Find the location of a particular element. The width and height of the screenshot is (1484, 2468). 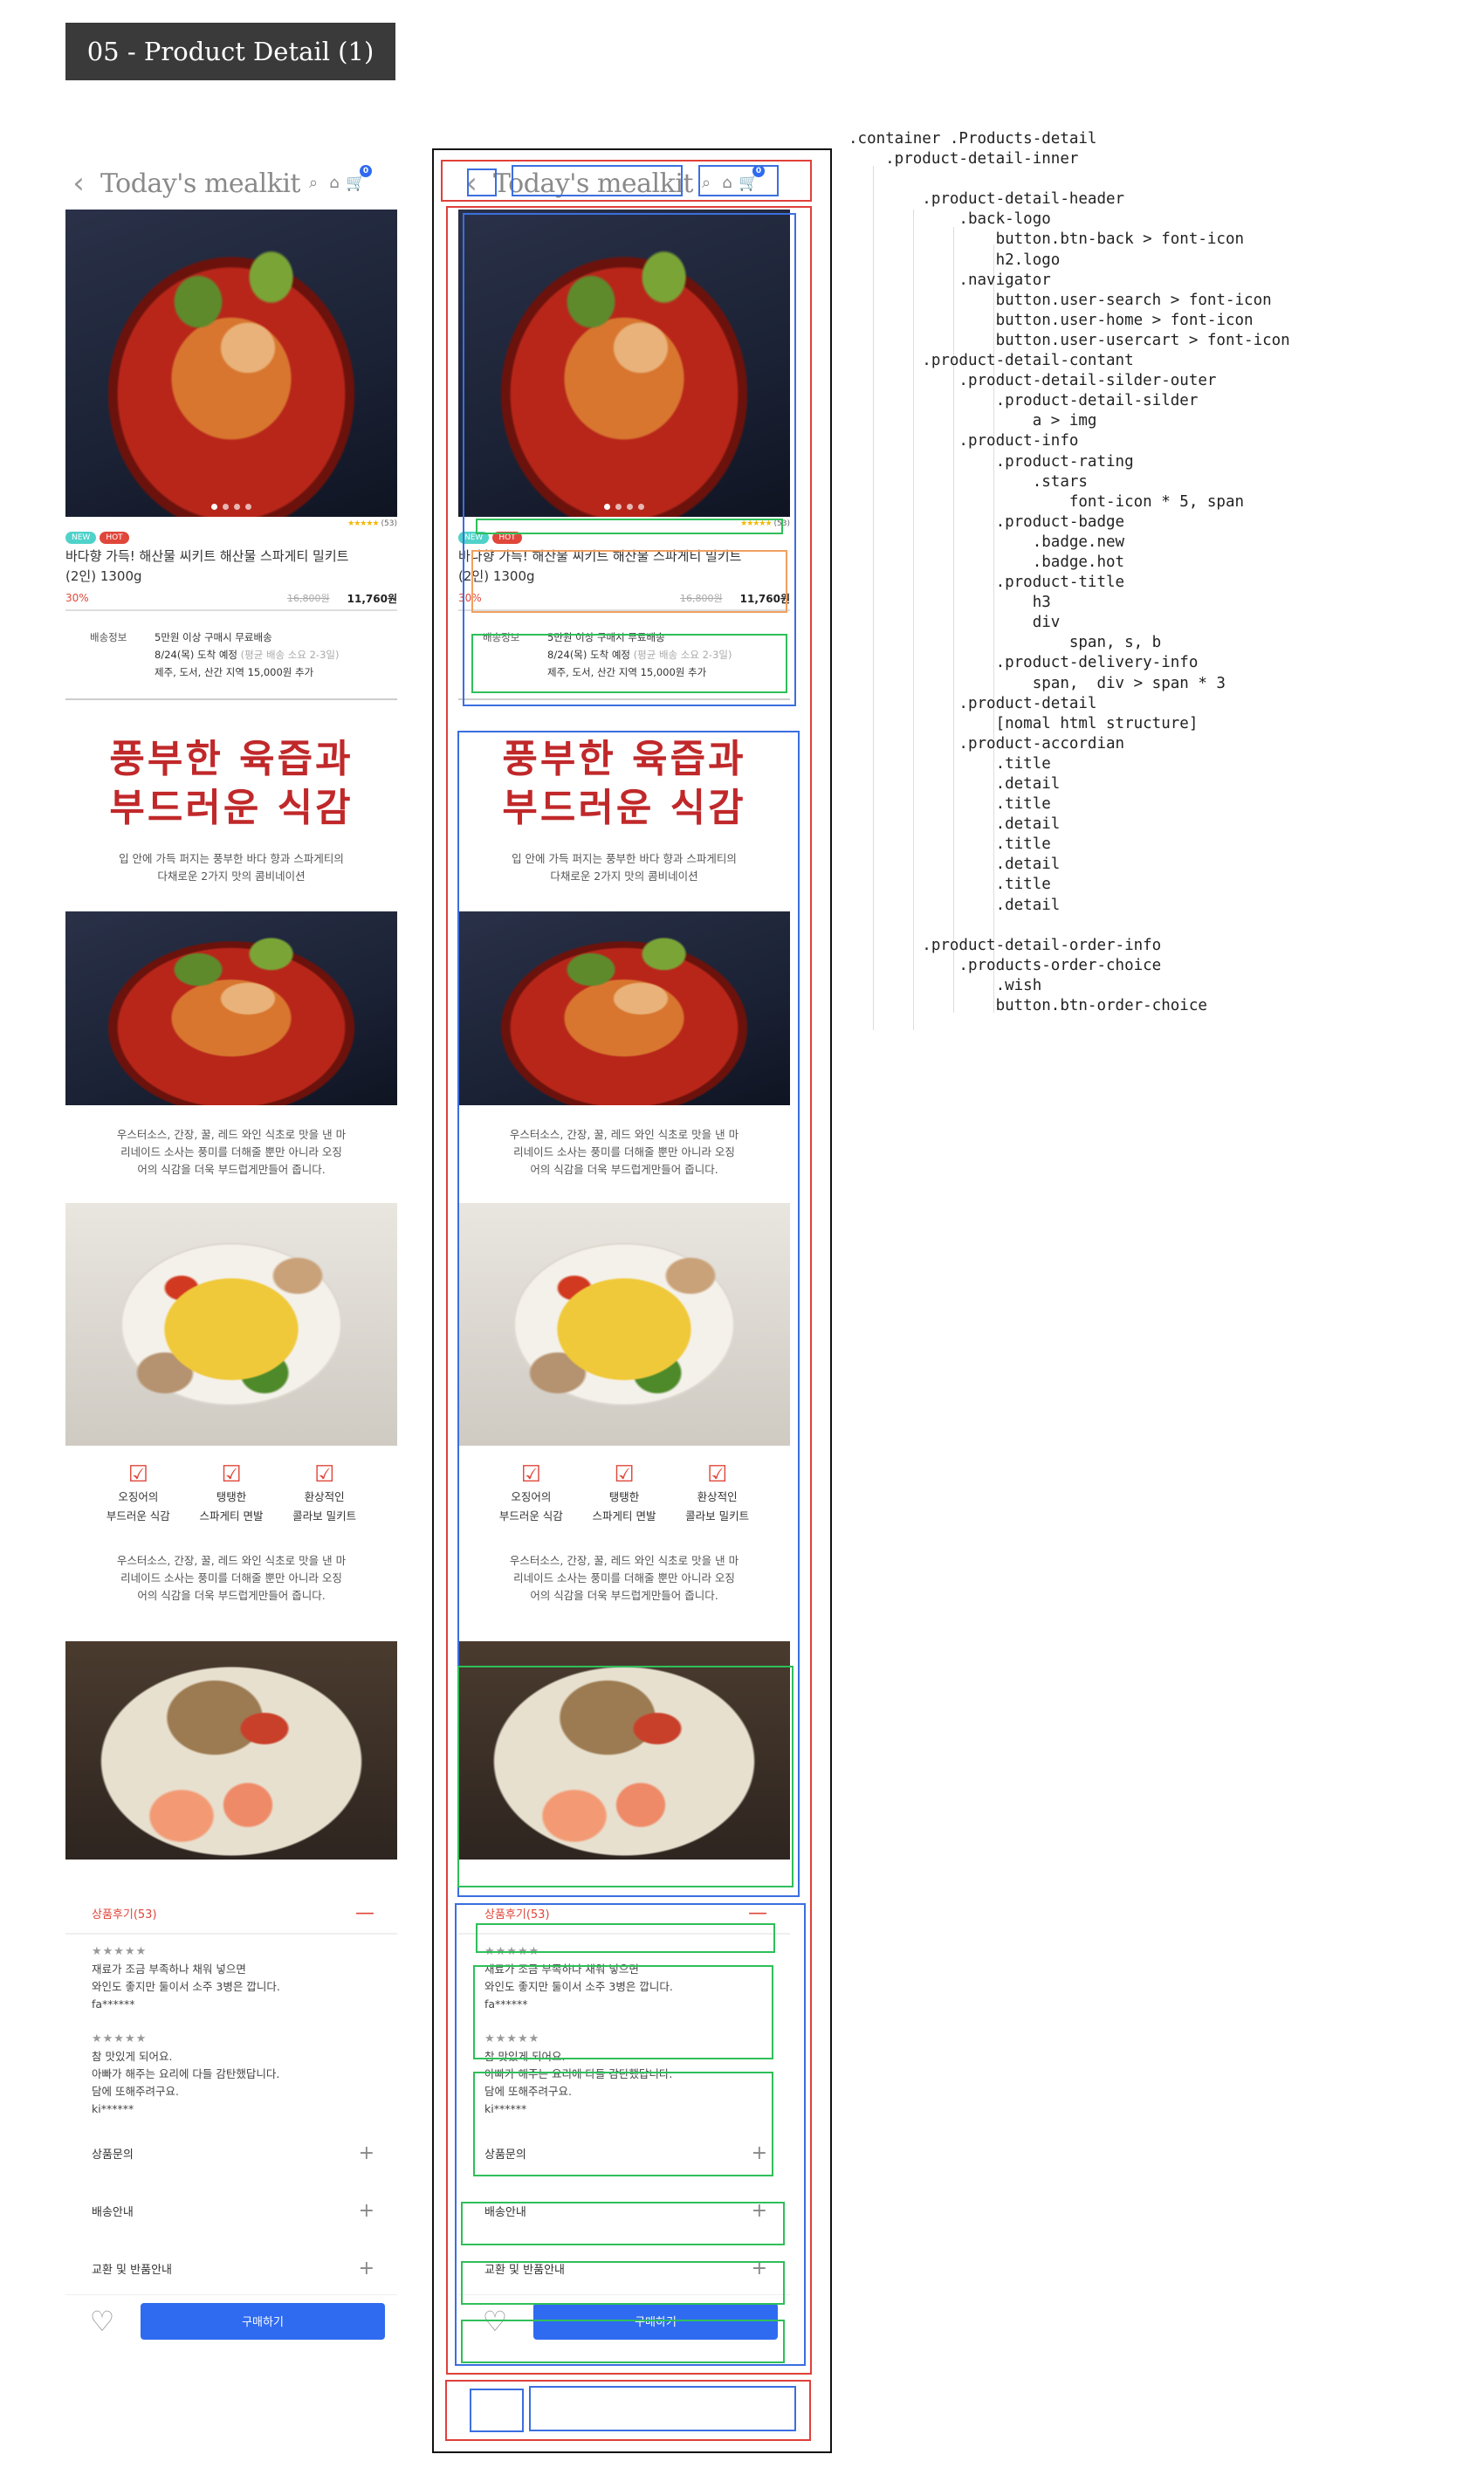

feature-list: ☑ 오징어의 부드러운 식감 ☑ 탱탱한 스파게티 면발 ☑ 환상적인 콜라보 밀키트 is located at coordinates (231, 1493).